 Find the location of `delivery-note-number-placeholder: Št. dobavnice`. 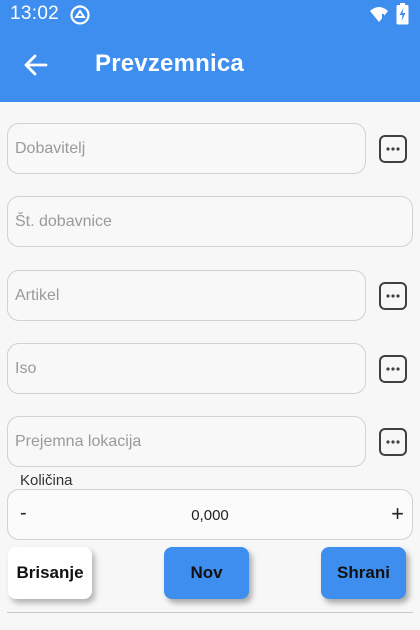

delivery-note-number-placeholder: Št. dobavnice is located at coordinates (63, 221).